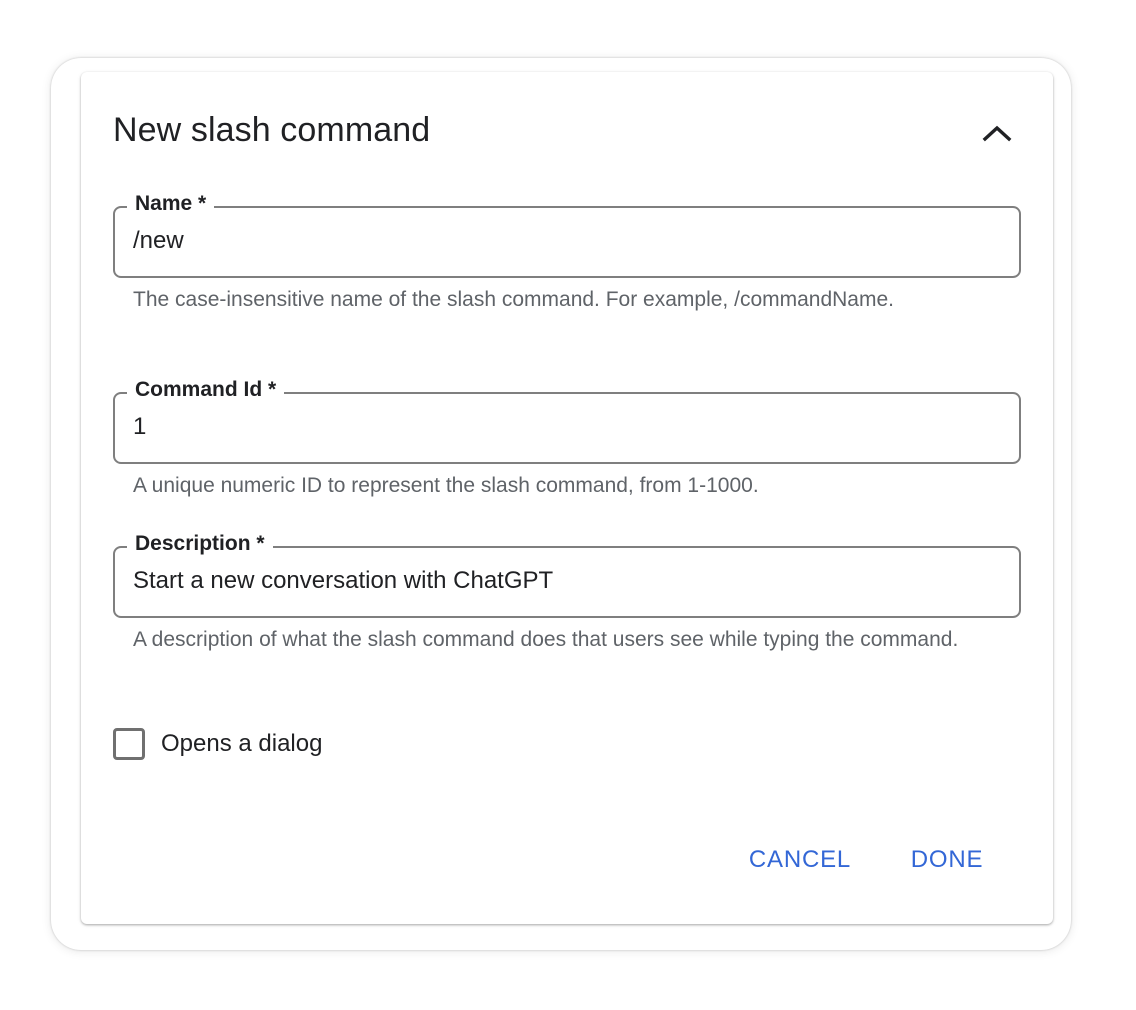  I want to click on collapse-button, so click(997, 131).